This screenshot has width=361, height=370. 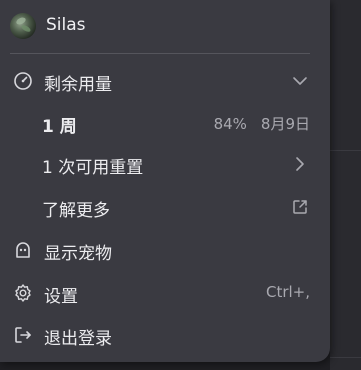 What do you see at coordinates (23, 81) in the screenshot?
I see `gauge-icon` at bounding box center [23, 81].